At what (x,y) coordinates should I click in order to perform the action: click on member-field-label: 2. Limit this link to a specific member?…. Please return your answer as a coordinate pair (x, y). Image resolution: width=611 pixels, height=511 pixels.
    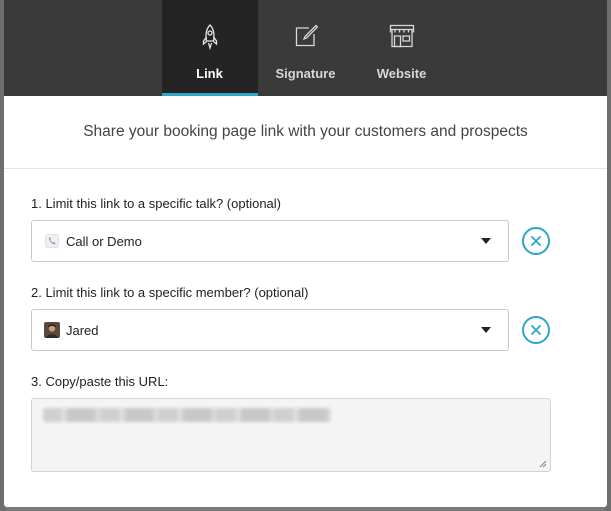
    Looking at the image, I should click on (170, 292).